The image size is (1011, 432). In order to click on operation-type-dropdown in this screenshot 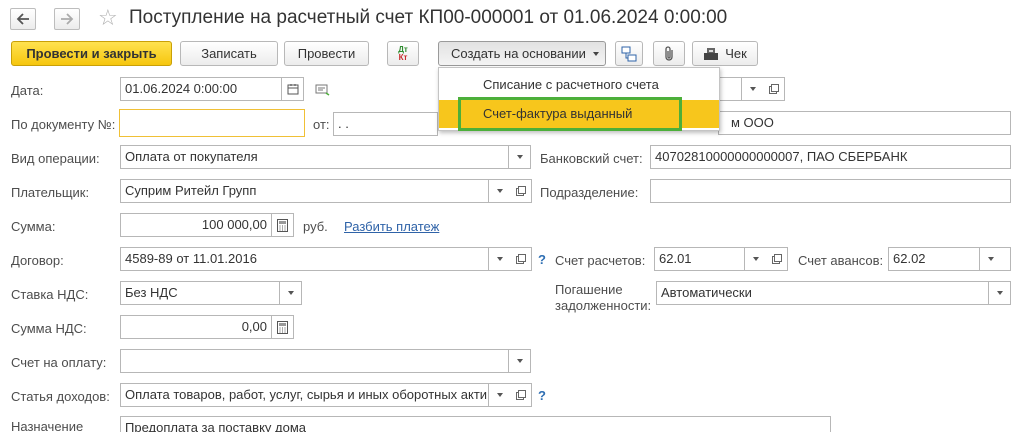, I will do `click(520, 157)`.